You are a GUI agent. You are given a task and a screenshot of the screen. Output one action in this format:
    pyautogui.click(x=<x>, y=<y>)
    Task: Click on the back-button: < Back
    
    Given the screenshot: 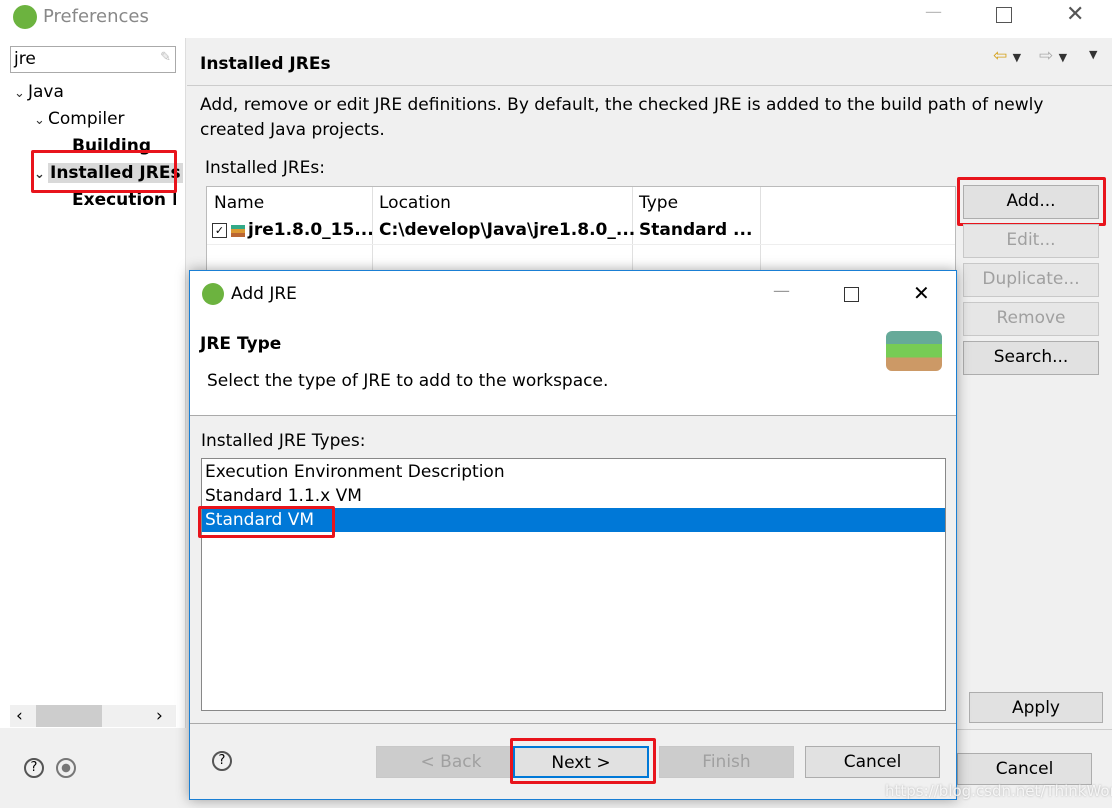 What is the action you would take?
    pyautogui.click(x=451, y=762)
    